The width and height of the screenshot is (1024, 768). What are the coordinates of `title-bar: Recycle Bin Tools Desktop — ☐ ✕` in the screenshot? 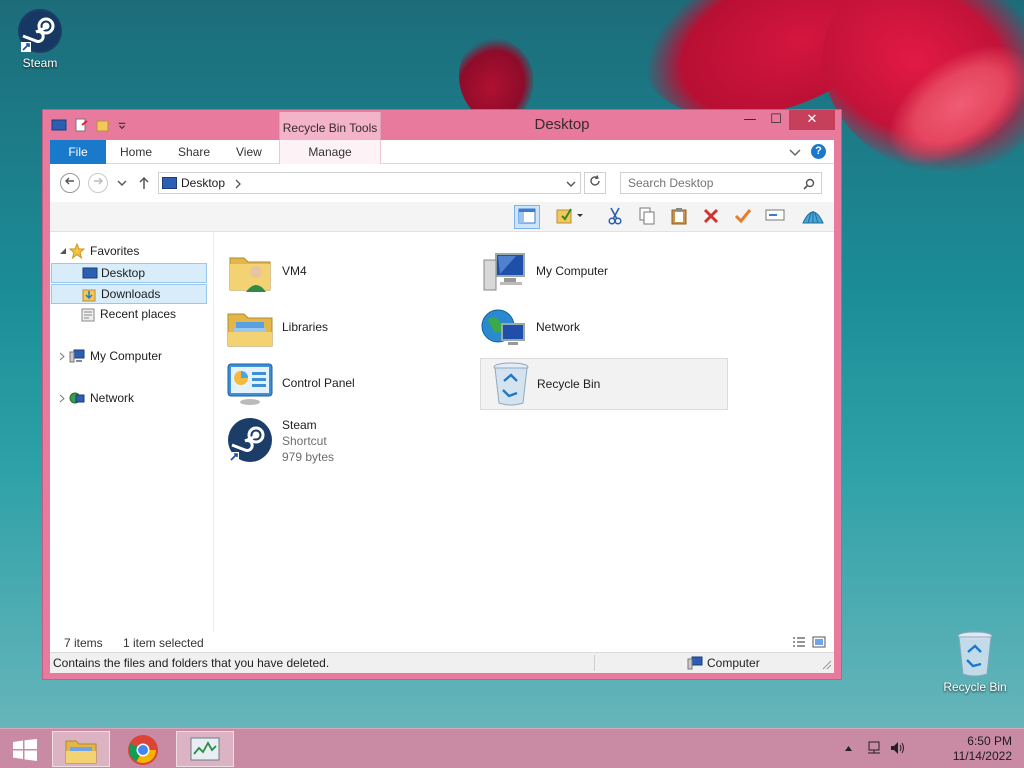 It's located at (442, 125).